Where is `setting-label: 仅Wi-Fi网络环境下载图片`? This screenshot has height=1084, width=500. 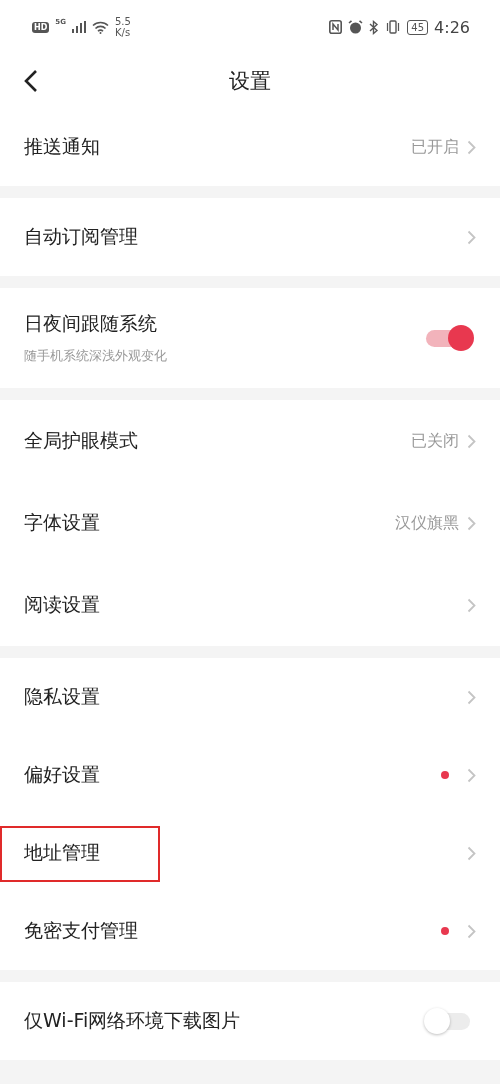
setting-label: 仅Wi-Fi网络环境下载图片 is located at coordinates (133, 1020).